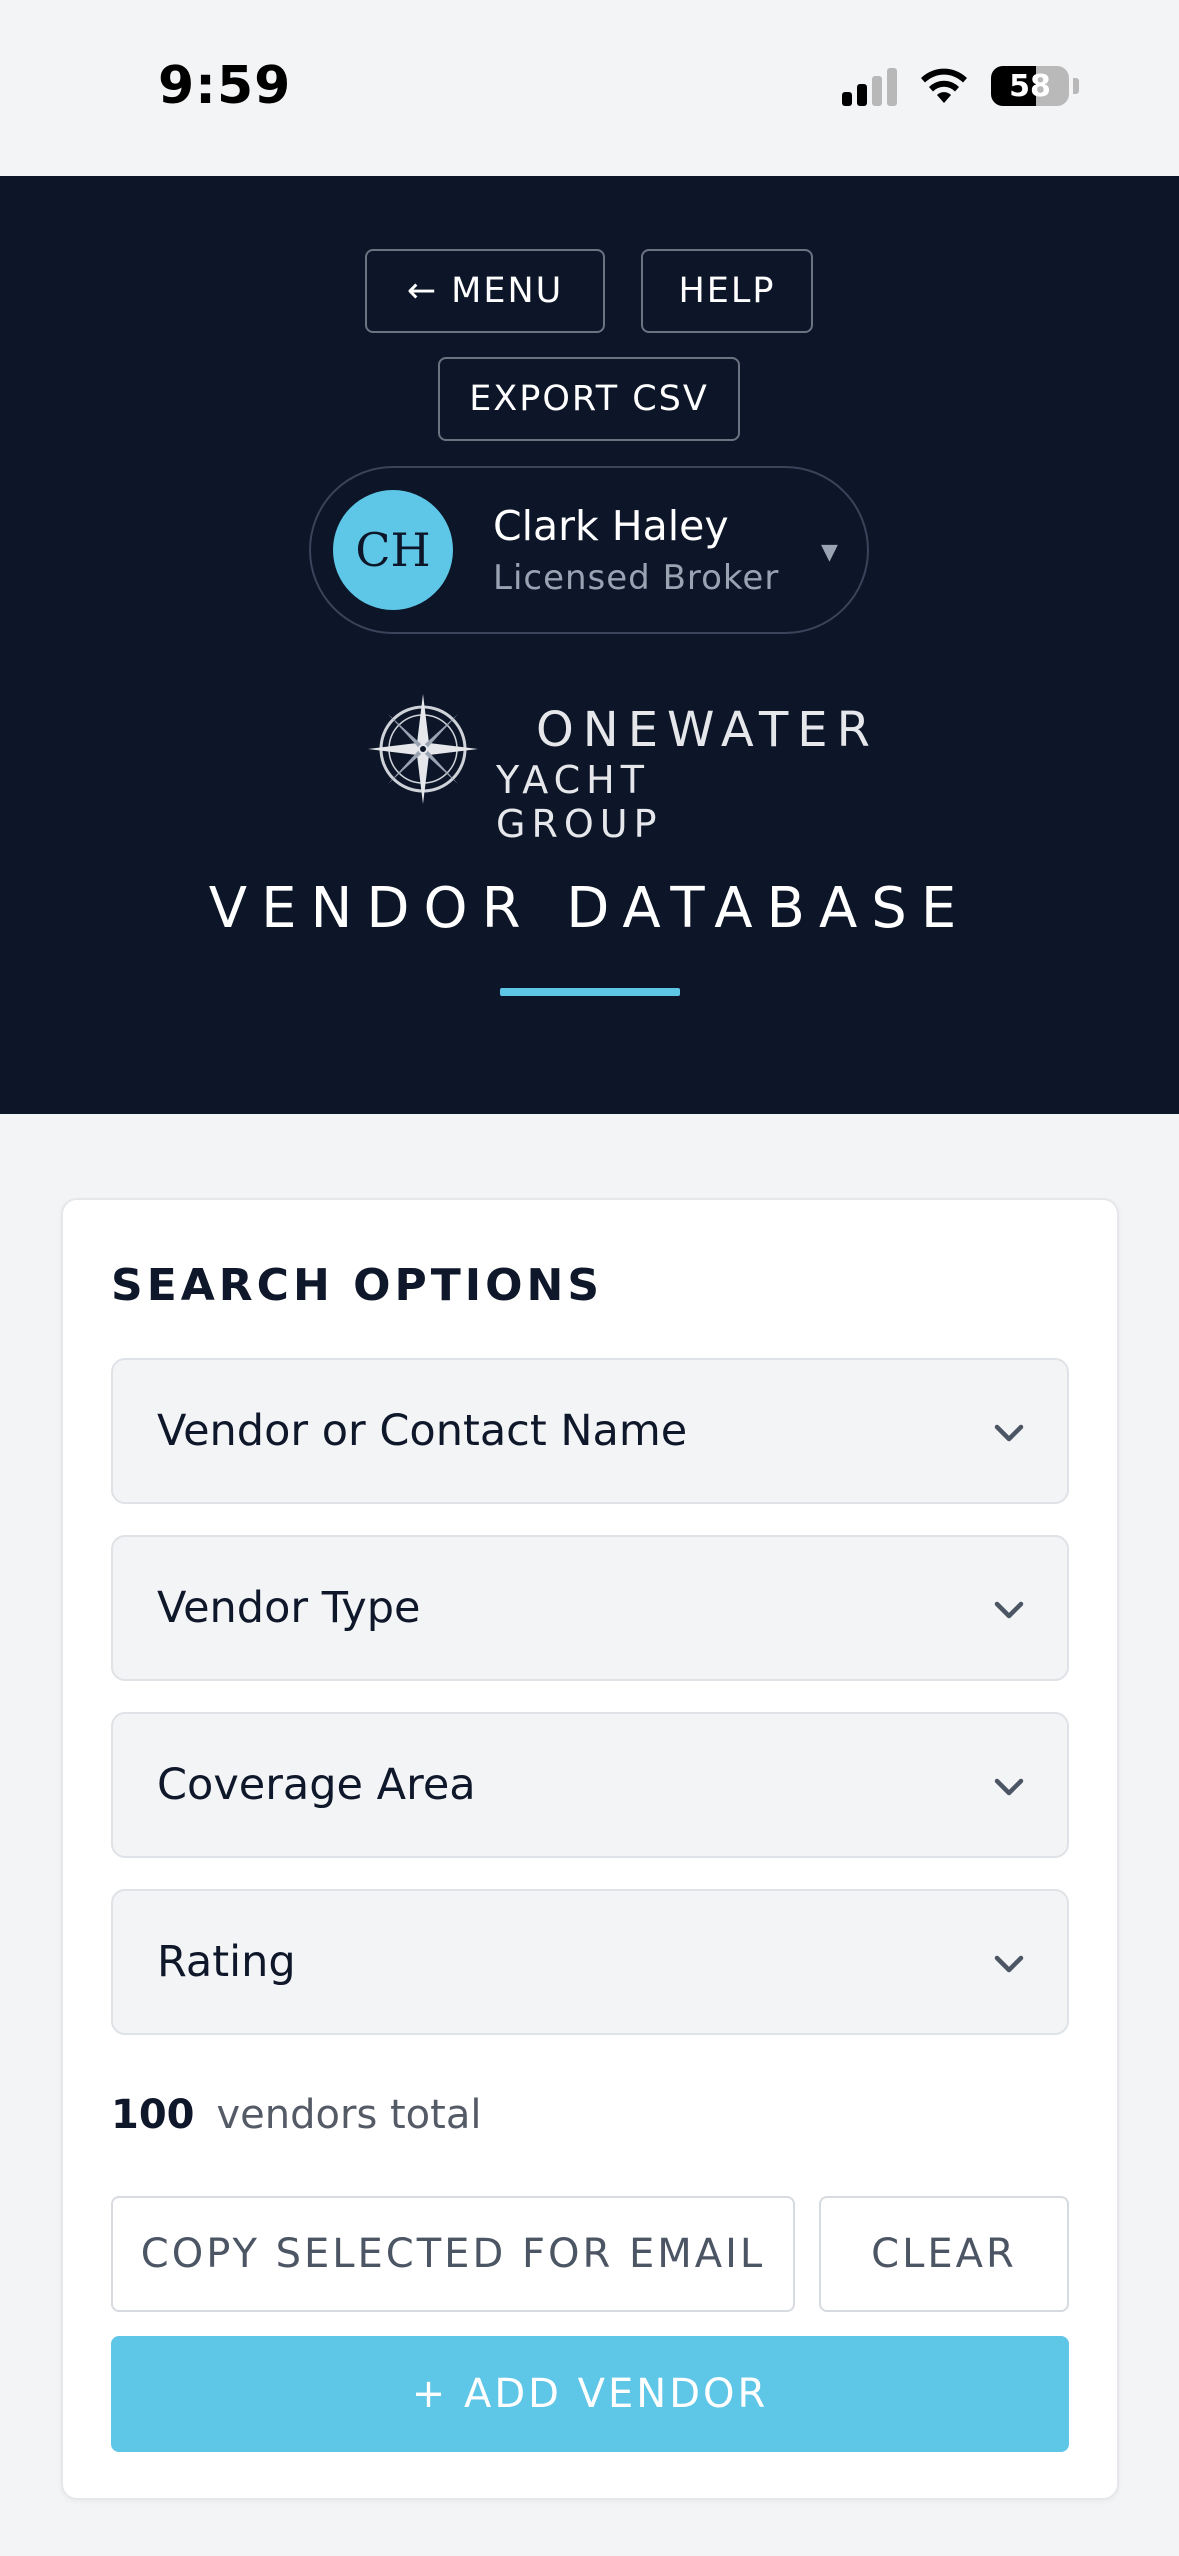  I want to click on user-role: Licensed Broker, so click(636, 578).